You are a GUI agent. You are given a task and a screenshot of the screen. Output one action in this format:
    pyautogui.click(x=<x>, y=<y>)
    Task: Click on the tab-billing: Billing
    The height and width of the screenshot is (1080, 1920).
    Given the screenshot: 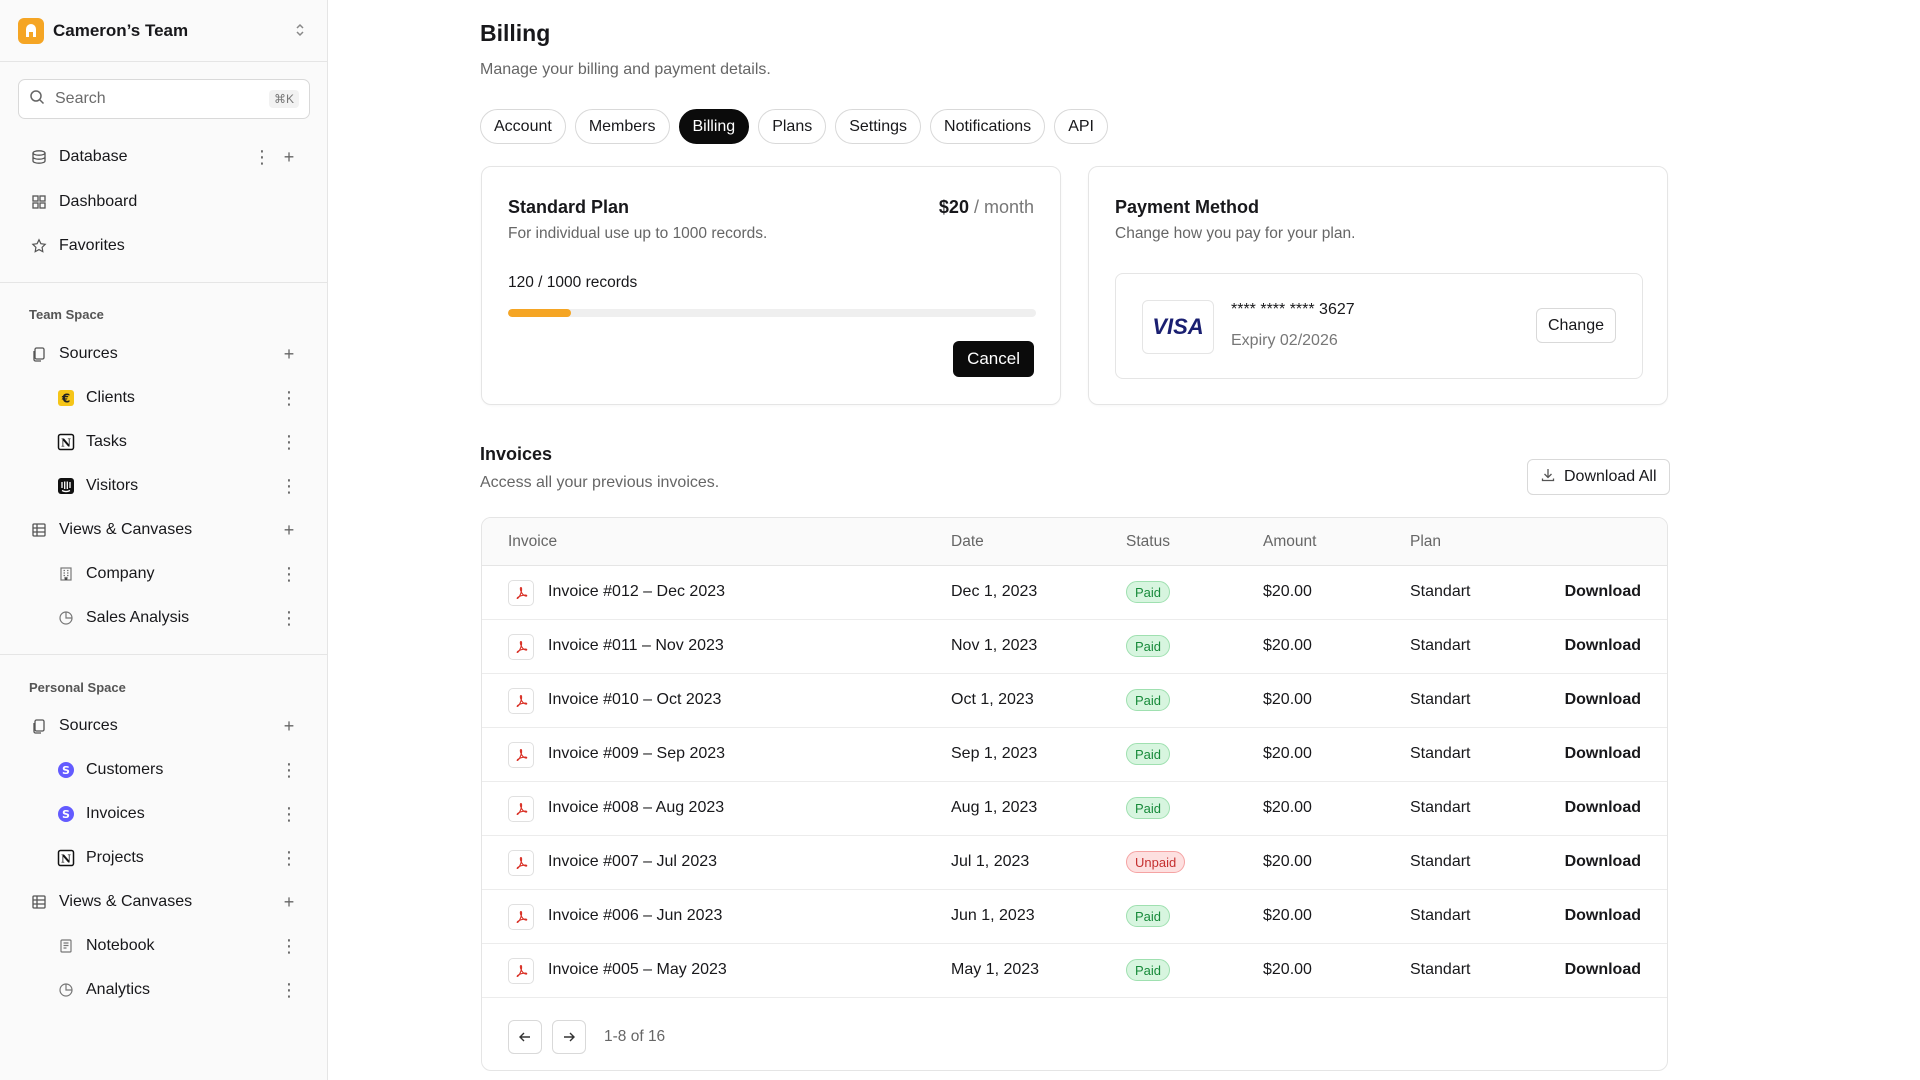 What is the action you would take?
    pyautogui.click(x=714, y=126)
    